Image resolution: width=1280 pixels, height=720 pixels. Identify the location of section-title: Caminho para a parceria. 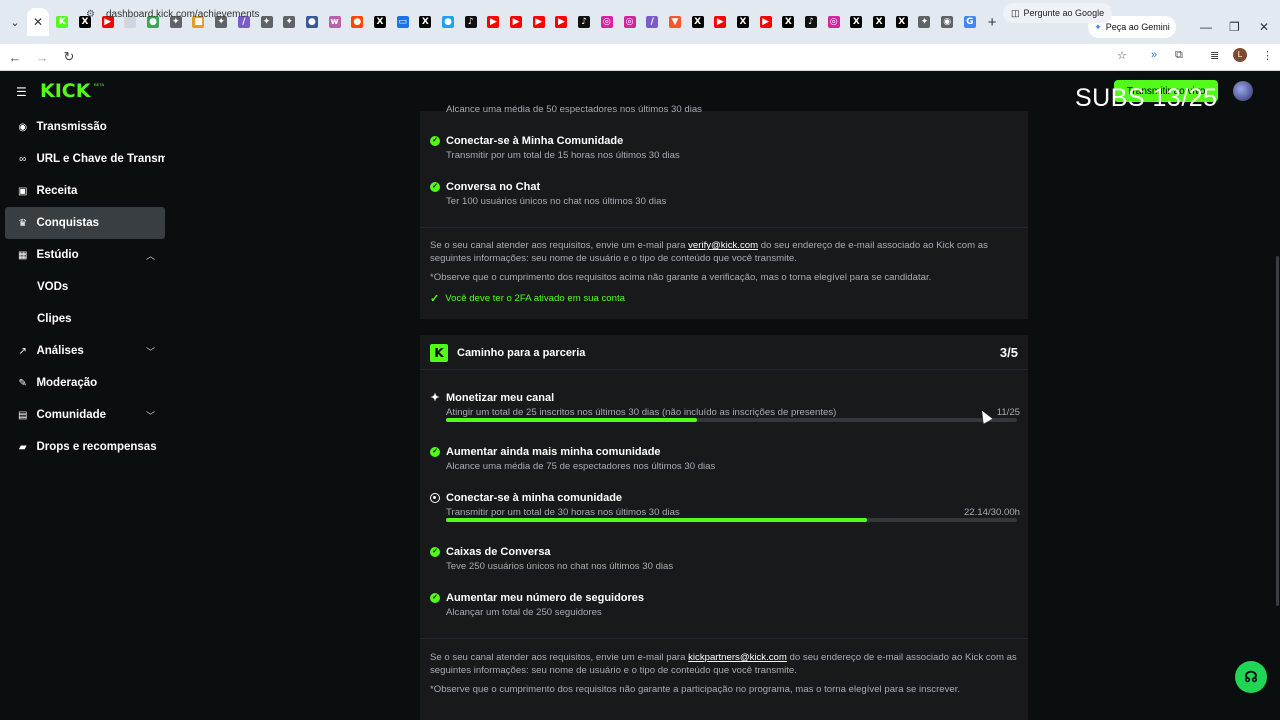
(521, 353).